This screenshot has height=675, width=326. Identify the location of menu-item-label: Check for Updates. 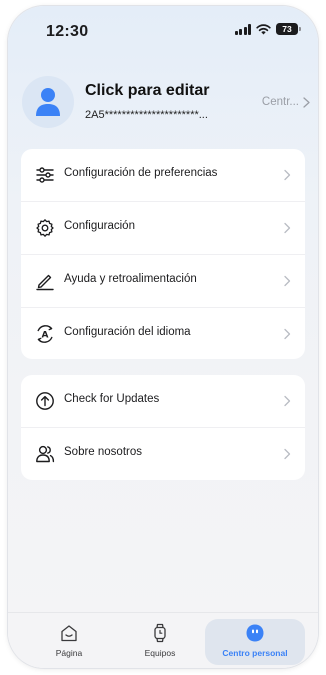
(112, 399).